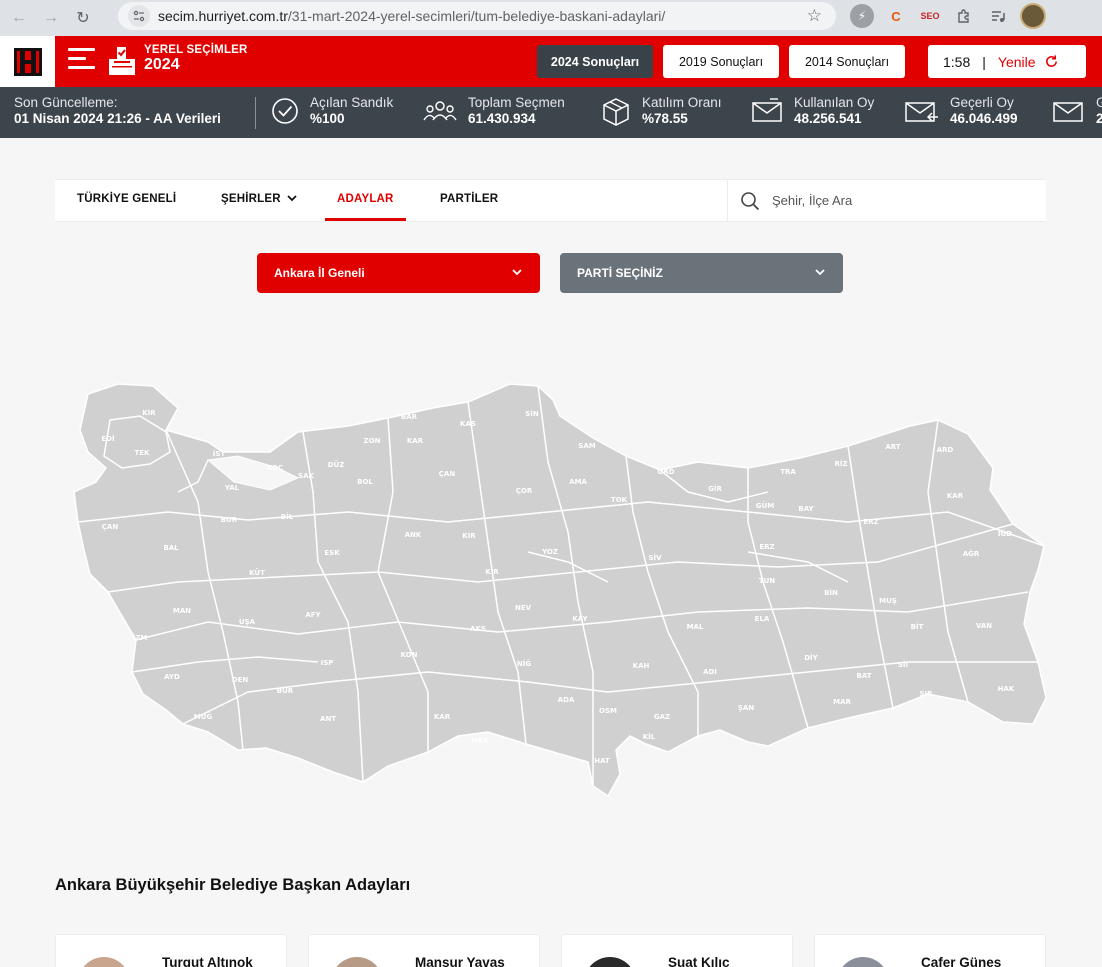 The width and height of the screenshot is (1102, 967). Describe the element at coordinates (469, 536) in the screenshot. I see `prov-kir2: KIR` at that location.